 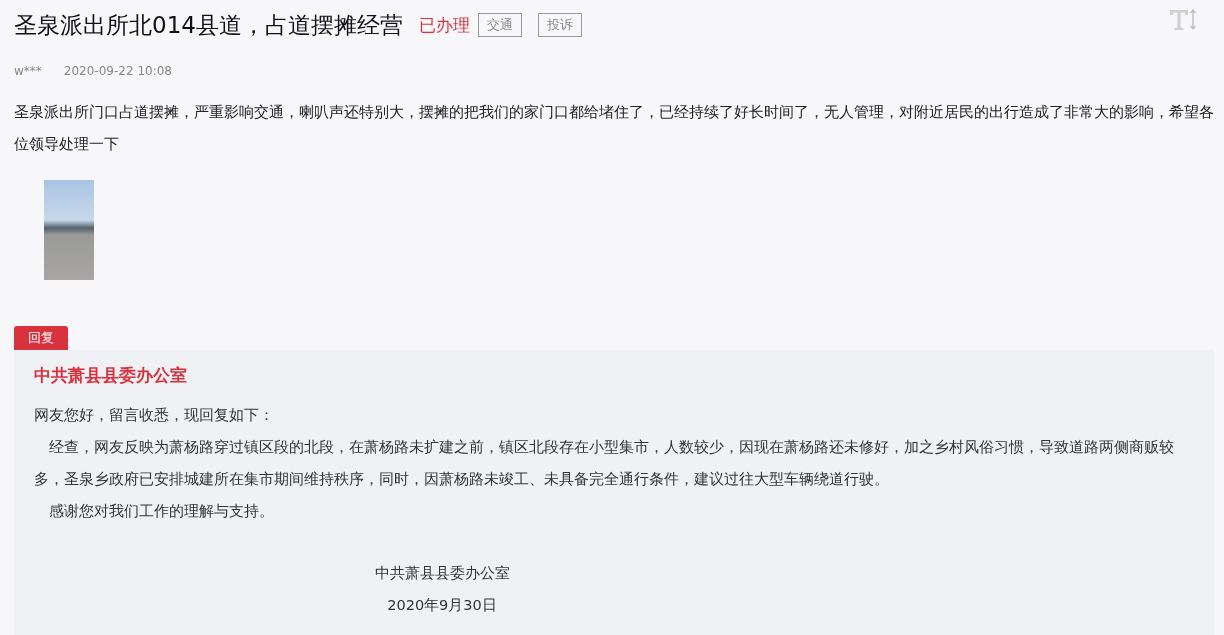 What do you see at coordinates (208, 25) in the screenshot?
I see `post-title: 圣泉派出所北014县道，占道摆摊经营` at bounding box center [208, 25].